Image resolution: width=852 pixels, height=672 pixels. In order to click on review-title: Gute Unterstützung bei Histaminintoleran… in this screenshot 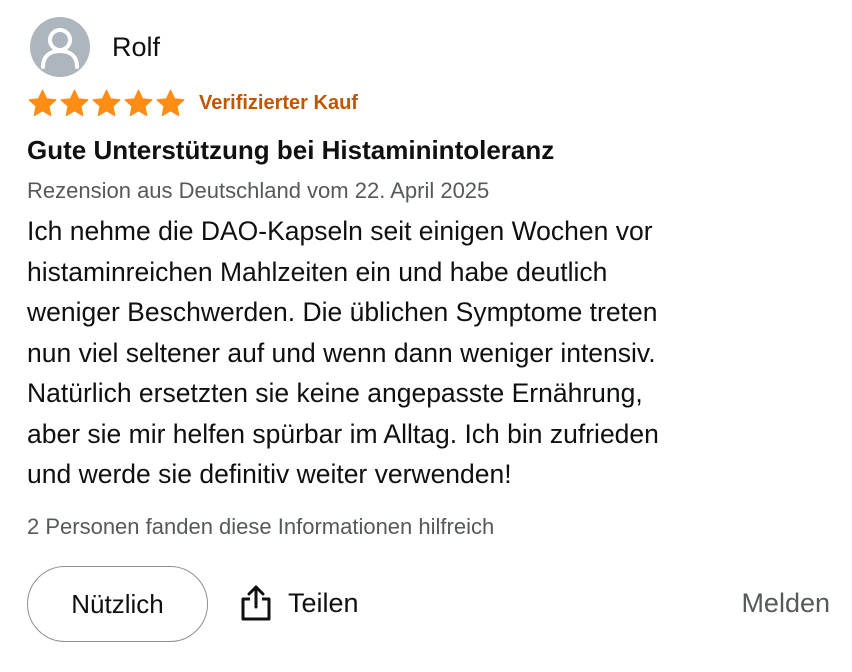, I will do `click(290, 150)`.